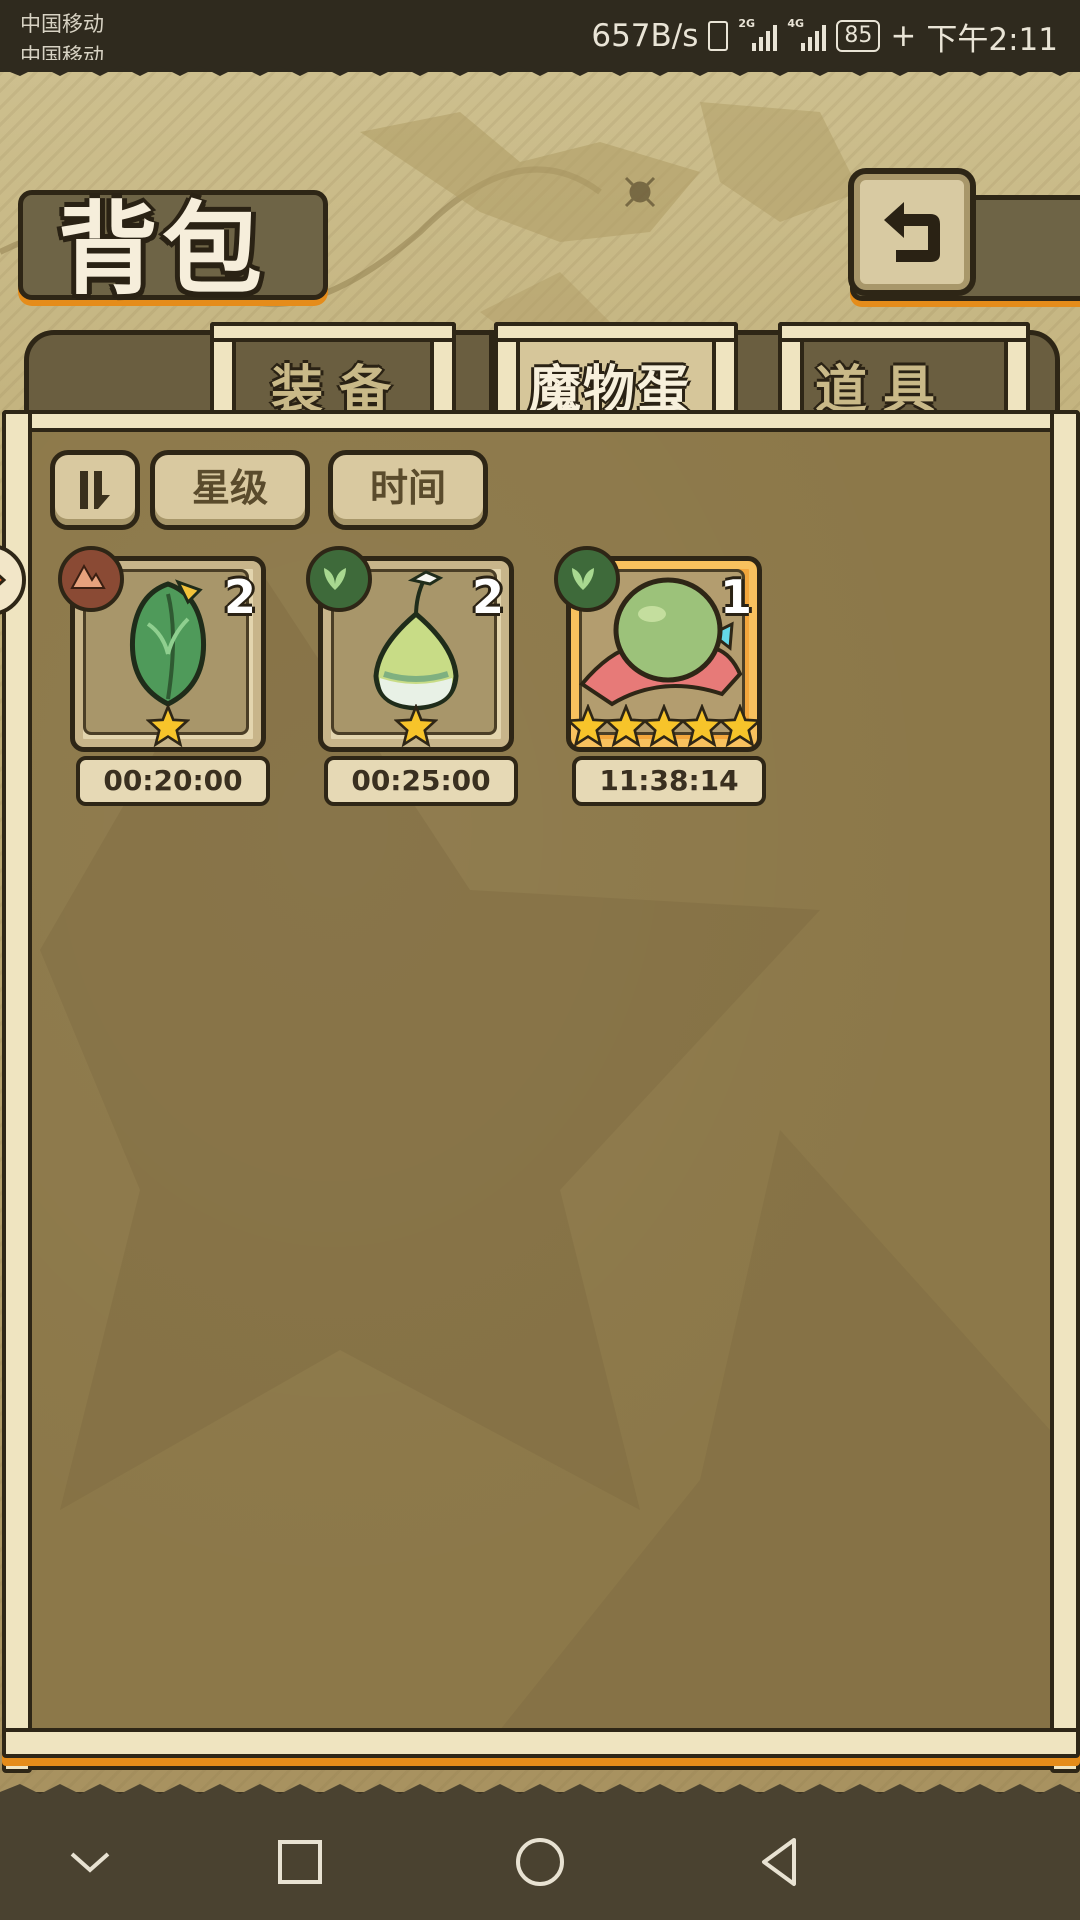  I want to click on home-icon, so click(540, 1862).